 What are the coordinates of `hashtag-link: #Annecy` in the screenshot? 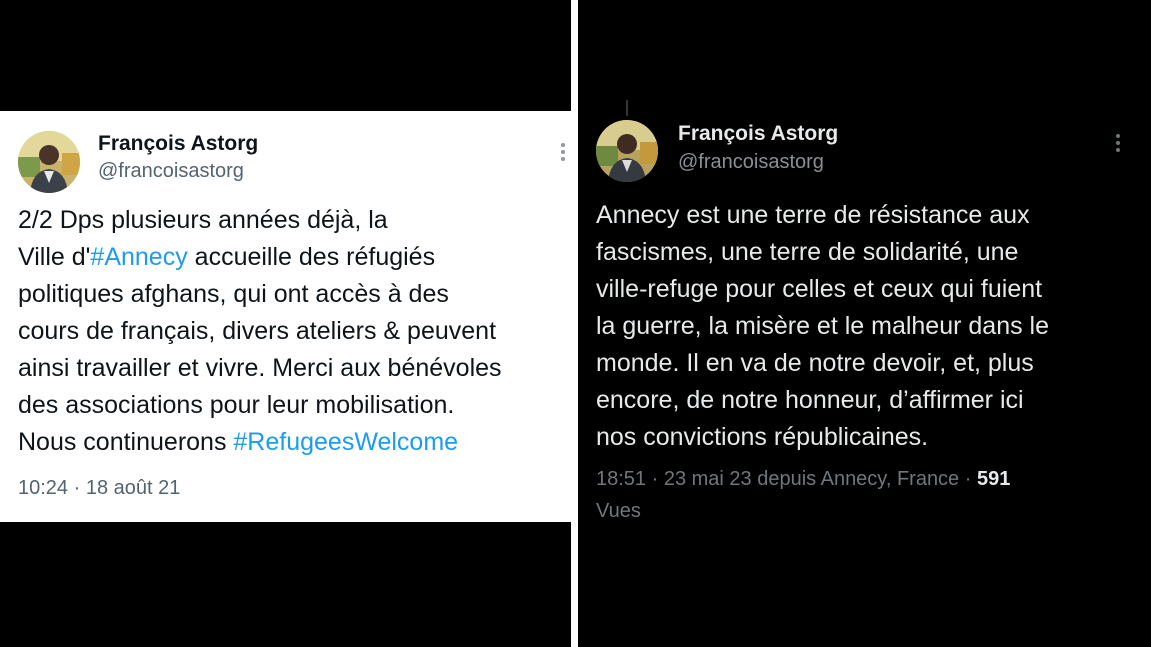 It's located at (138, 257).